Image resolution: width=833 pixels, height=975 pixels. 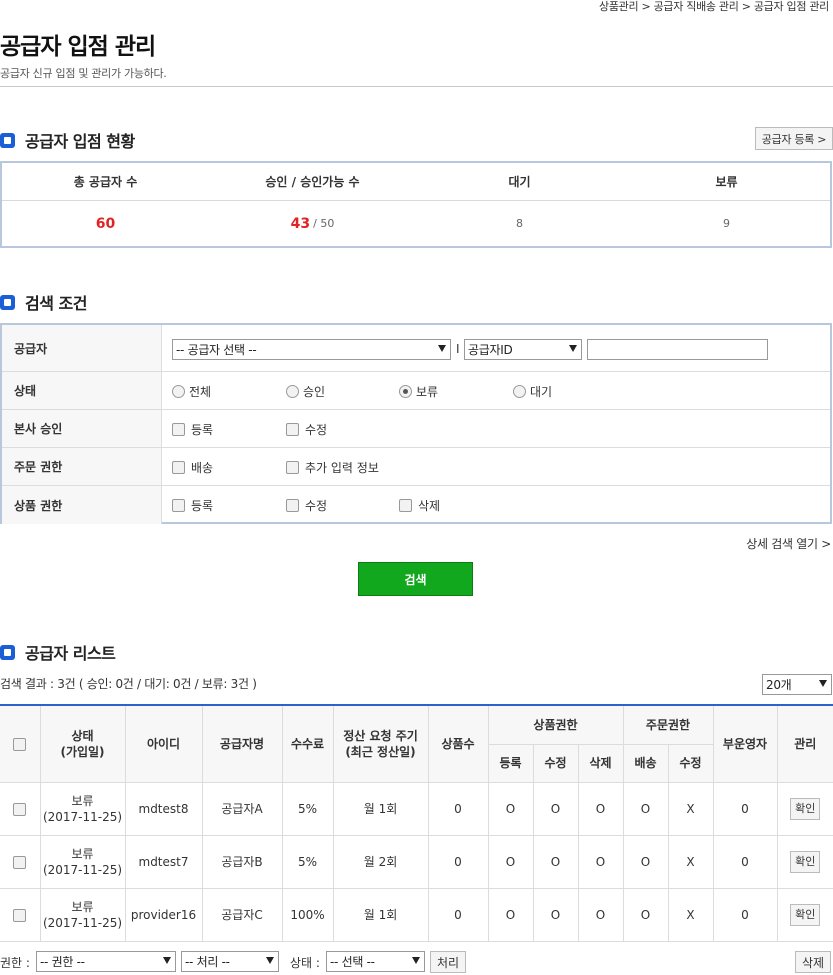 What do you see at coordinates (191, 391) in the screenshot?
I see `status-radio-all: 전체` at bounding box center [191, 391].